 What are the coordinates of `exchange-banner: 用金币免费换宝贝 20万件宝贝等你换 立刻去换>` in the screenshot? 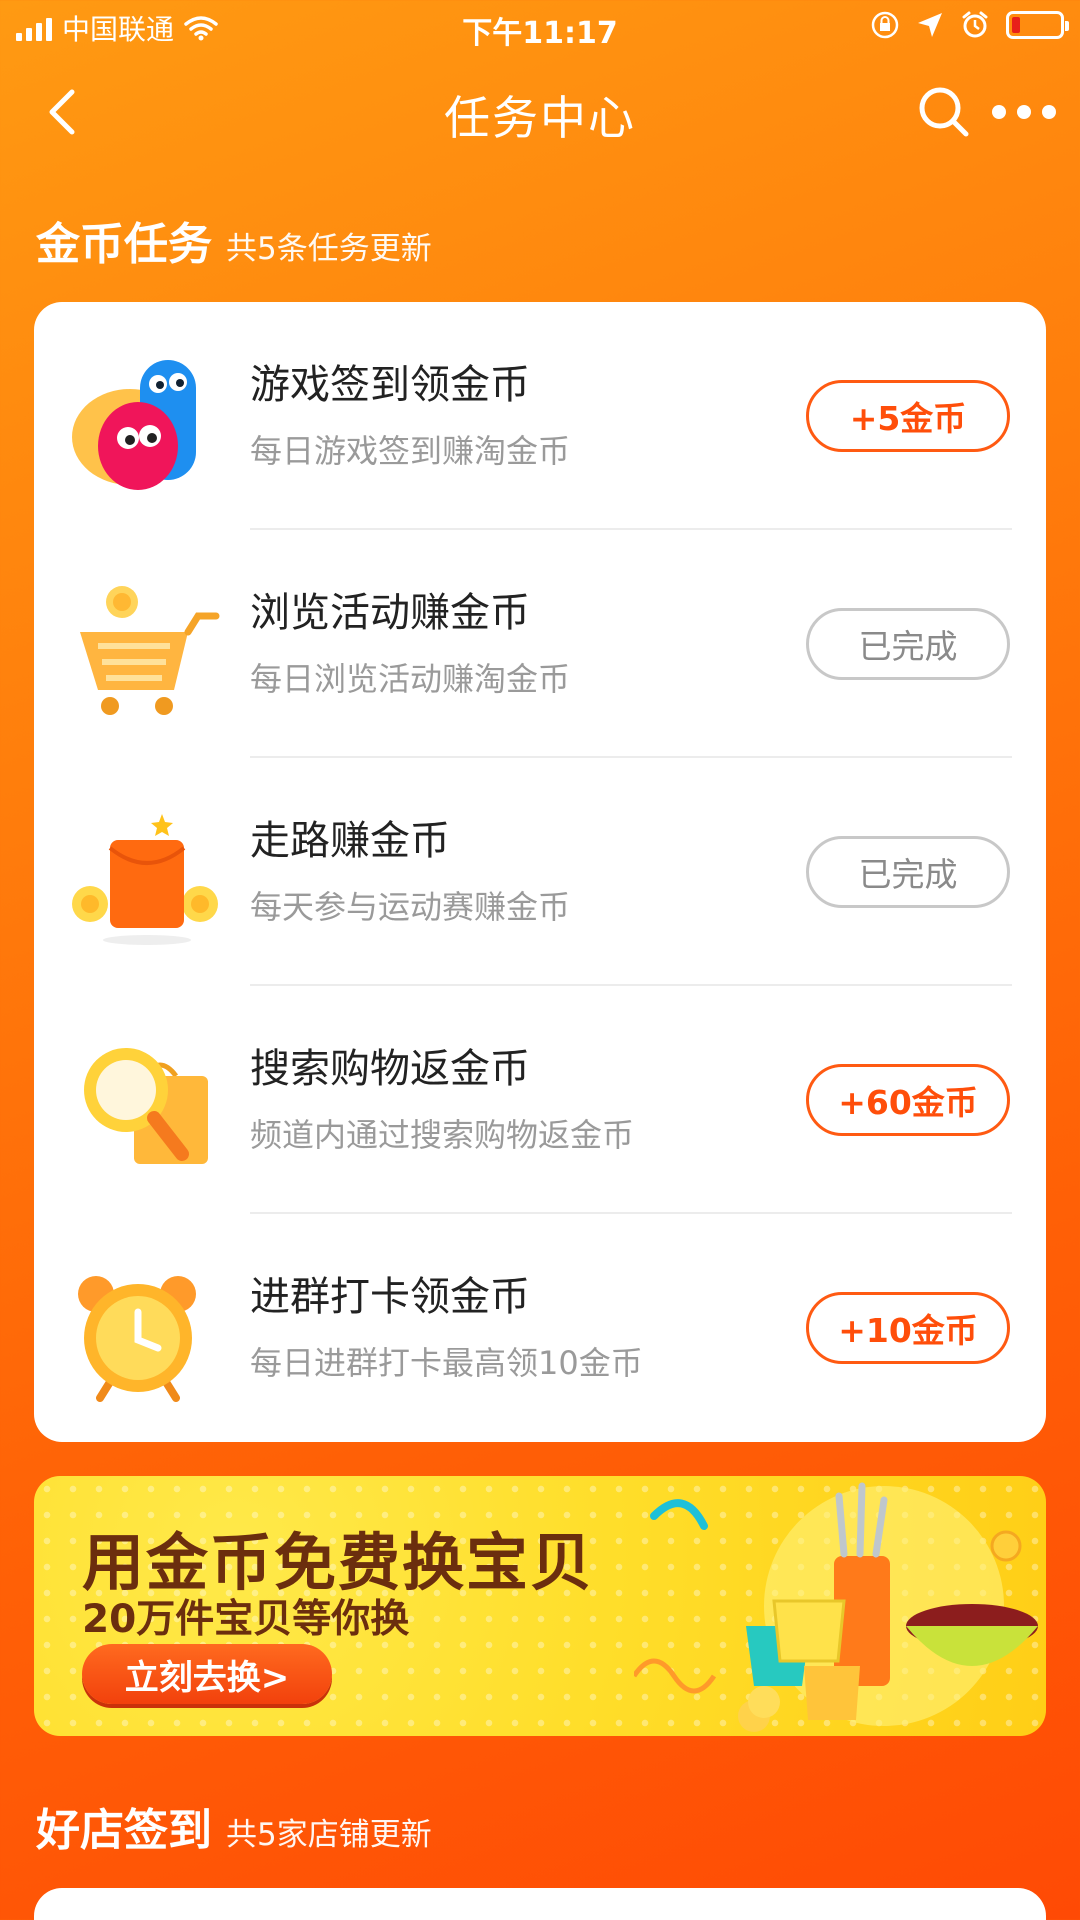 It's located at (540, 1606).